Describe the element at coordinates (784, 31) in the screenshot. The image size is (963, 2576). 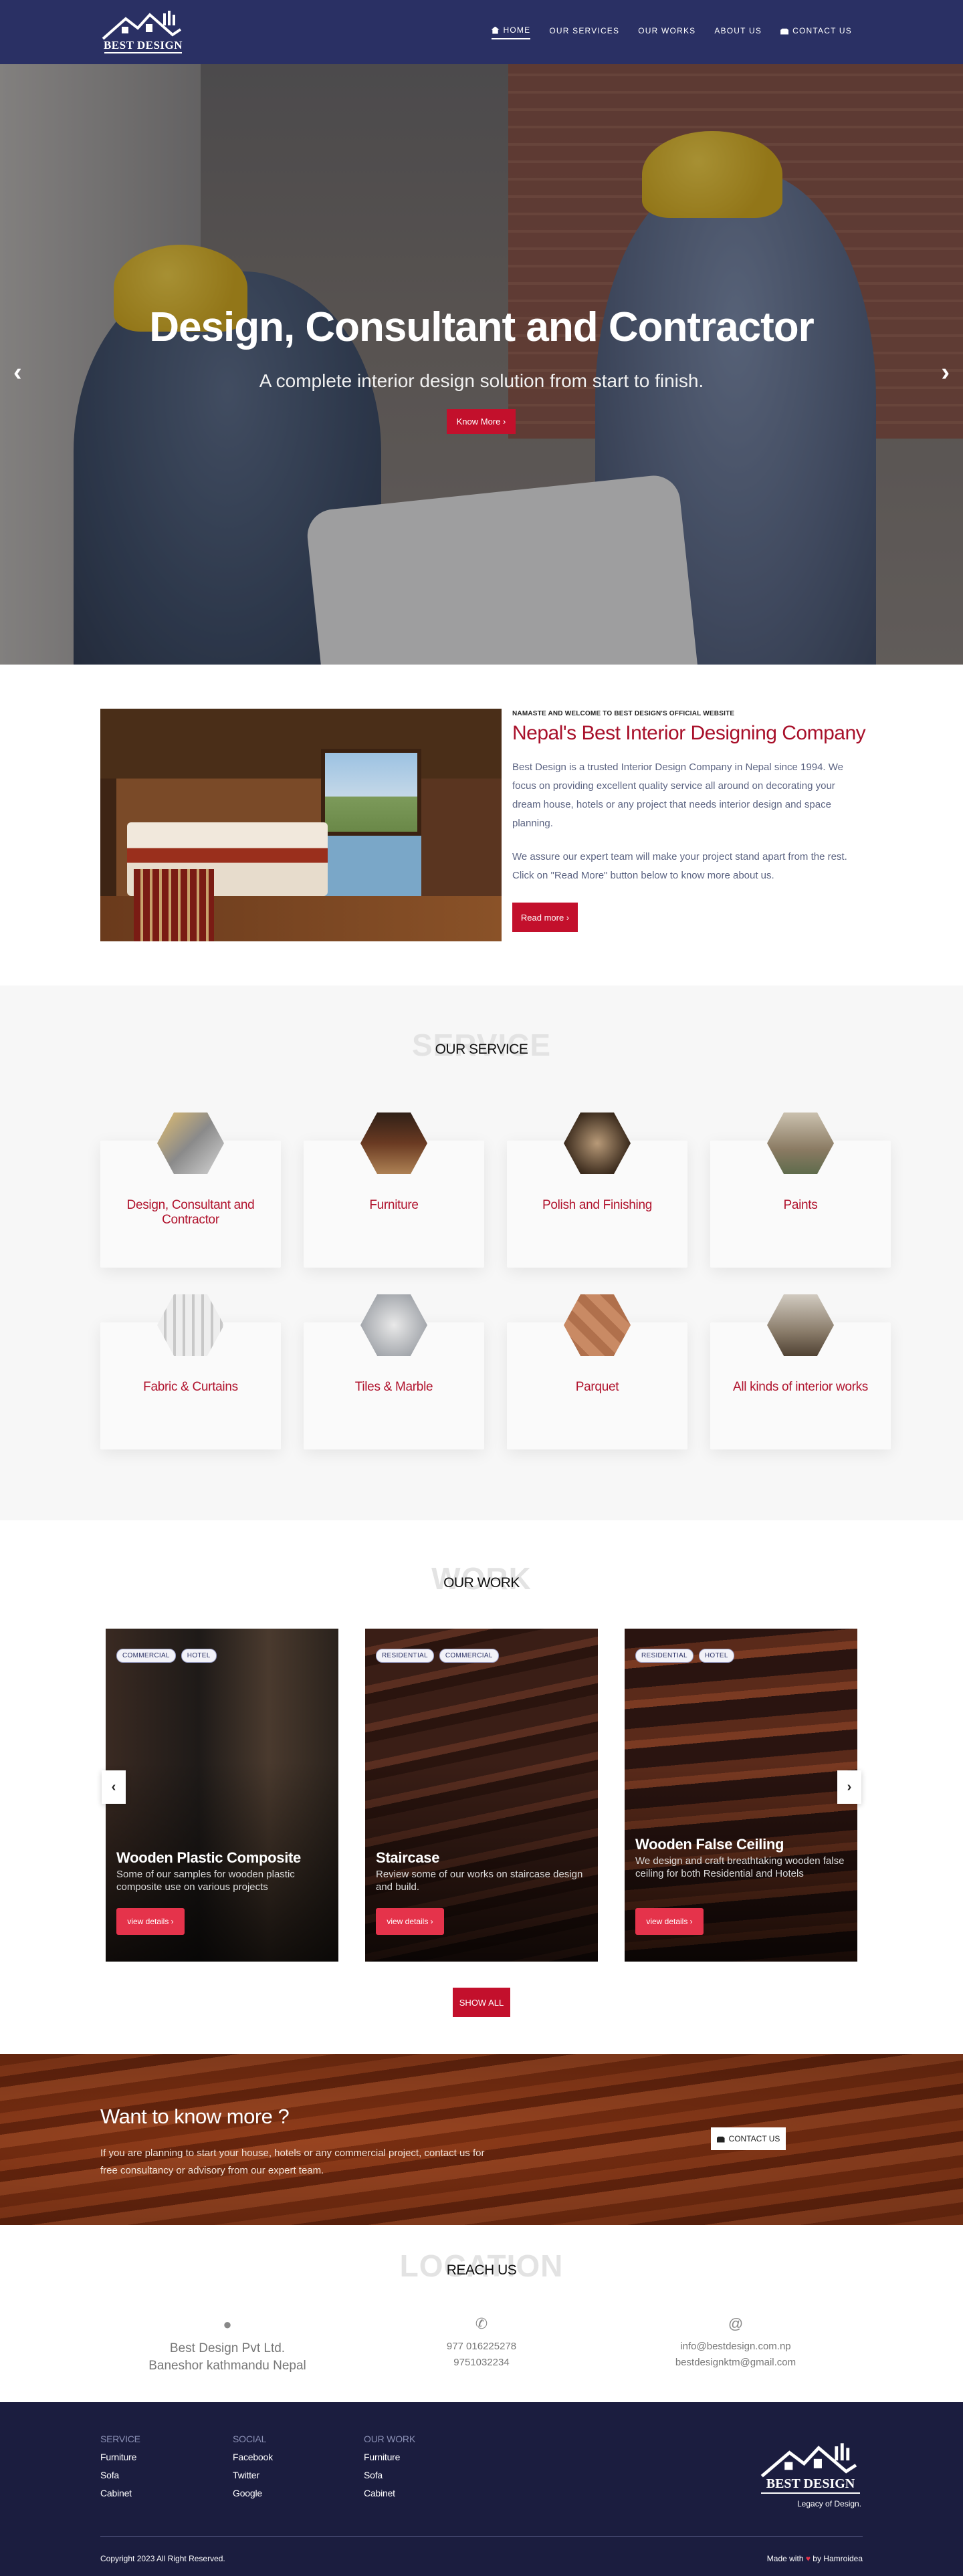
I see `bag-icon` at that location.